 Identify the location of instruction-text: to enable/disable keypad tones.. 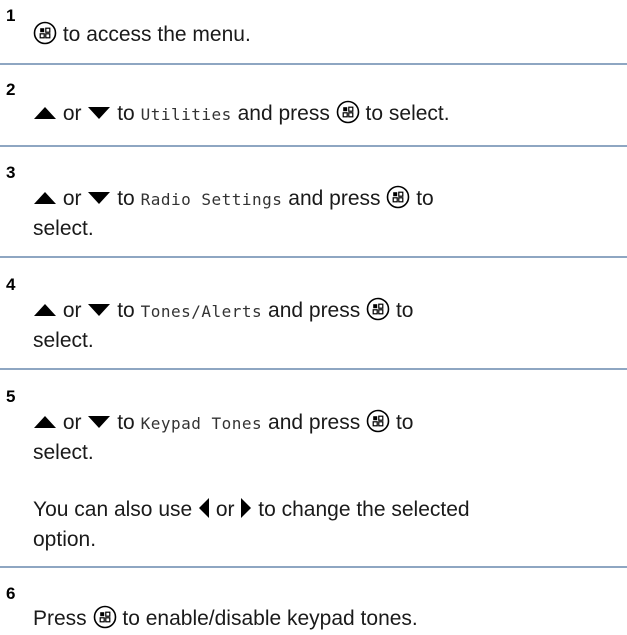
(270, 618).